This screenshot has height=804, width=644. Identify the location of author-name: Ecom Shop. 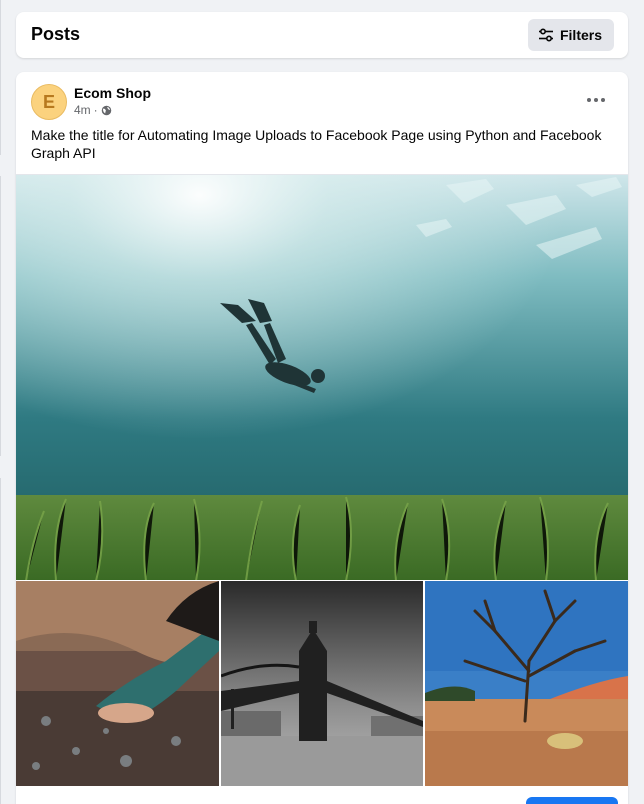
(112, 93).